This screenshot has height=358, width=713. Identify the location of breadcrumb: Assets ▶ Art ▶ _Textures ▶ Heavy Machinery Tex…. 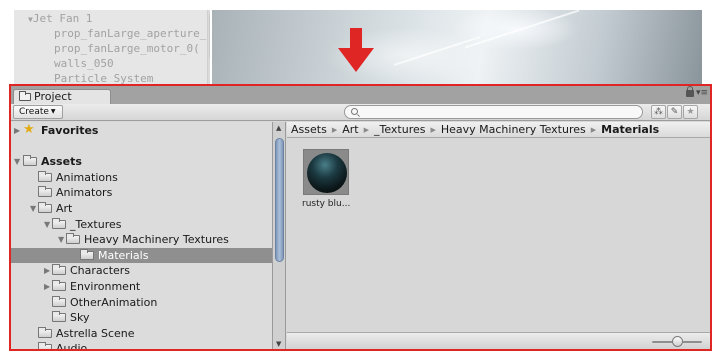
(498, 130).